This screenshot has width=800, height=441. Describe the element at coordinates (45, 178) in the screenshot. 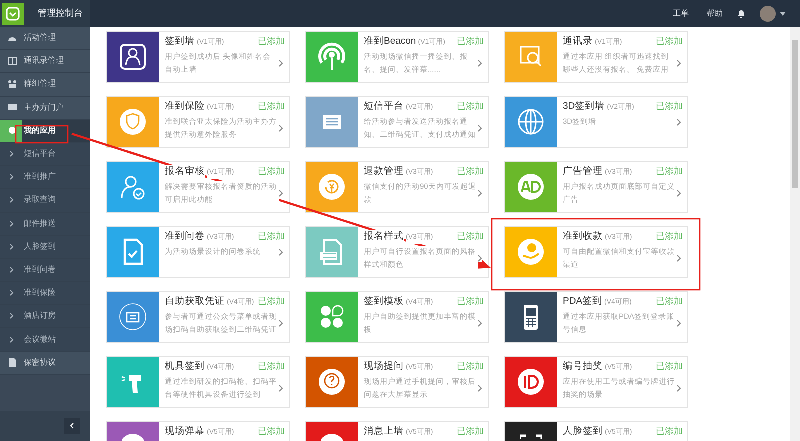

I see `sidebar-item: 准到推广` at that location.